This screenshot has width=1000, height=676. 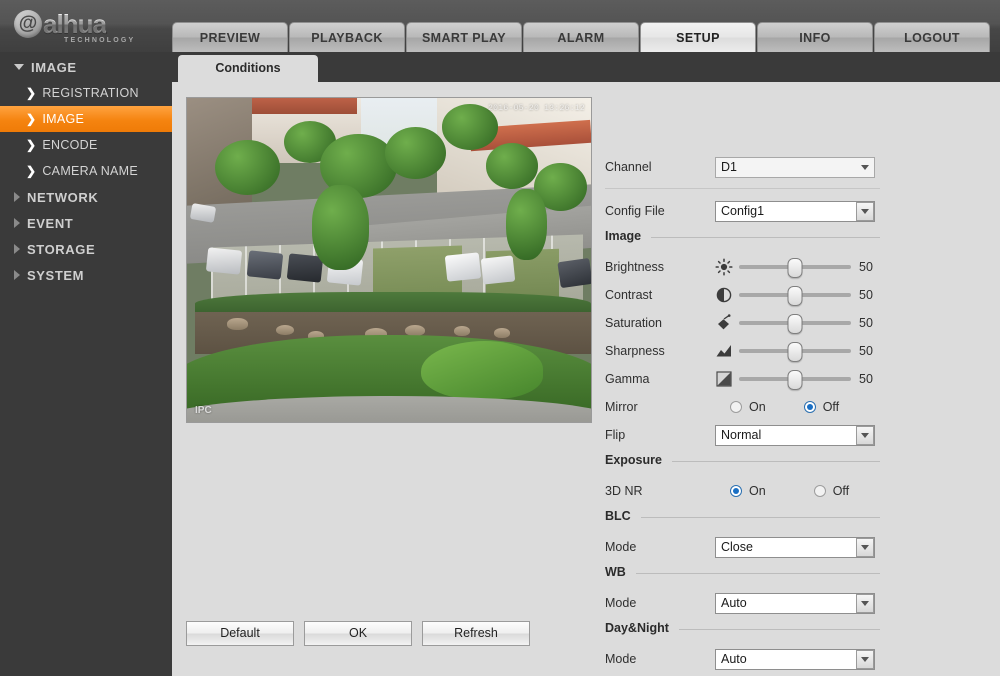 What do you see at coordinates (742, 516) in the screenshot?
I see `section-blc: BLC` at bounding box center [742, 516].